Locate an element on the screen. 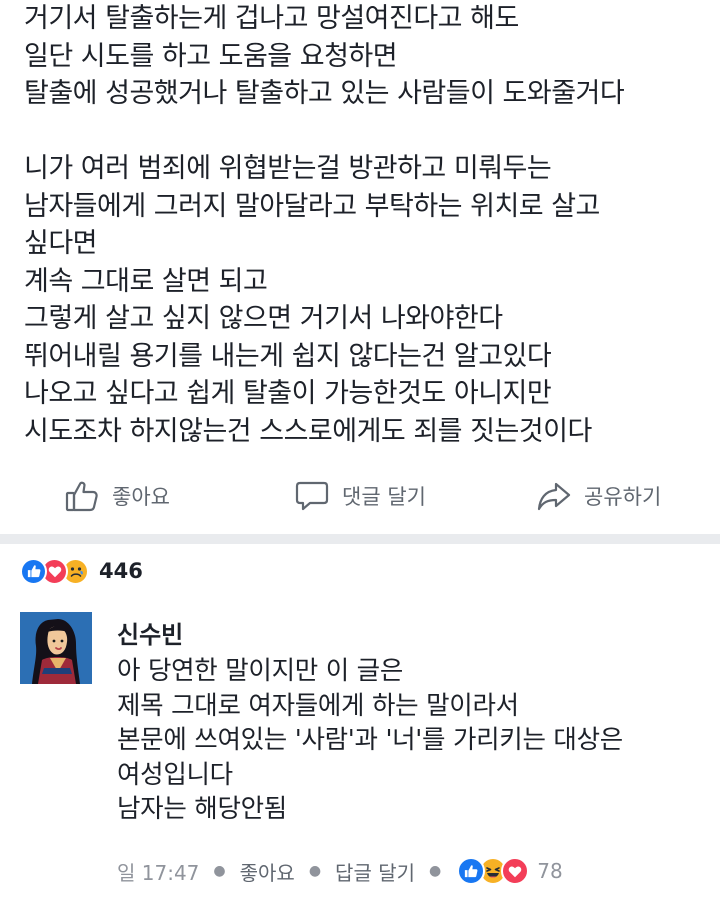 Image resolution: width=720 pixels, height=903 pixels. post-line: 거기서 탈출하는게 겁나고 망설여진다고 해도 is located at coordinates (271, 18).